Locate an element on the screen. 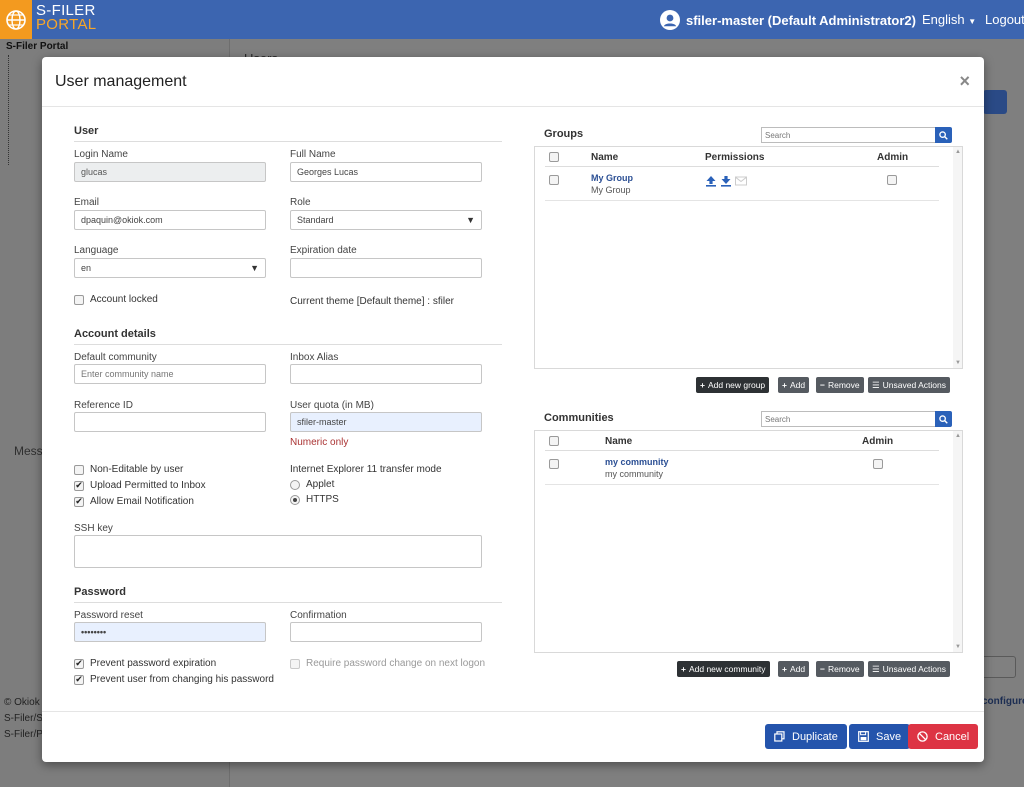 Image resolution: width=1024 pixels, height=787 pixels. table-row: My Group My Group is located at coordinates (742, 184).